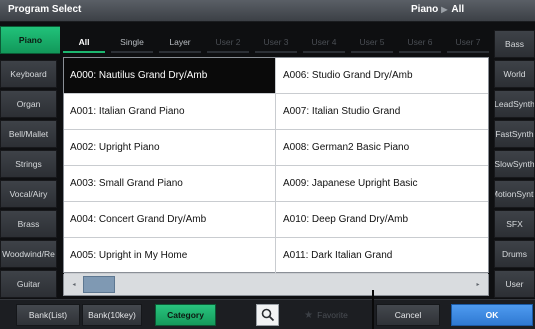 The width and height of the screenshot is (535, 329). I want to click on category-keyboard: Keyboard, so click(28, 74).